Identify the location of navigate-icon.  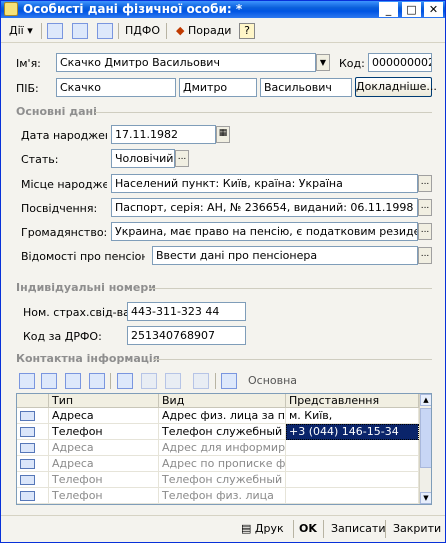
(105, 31).